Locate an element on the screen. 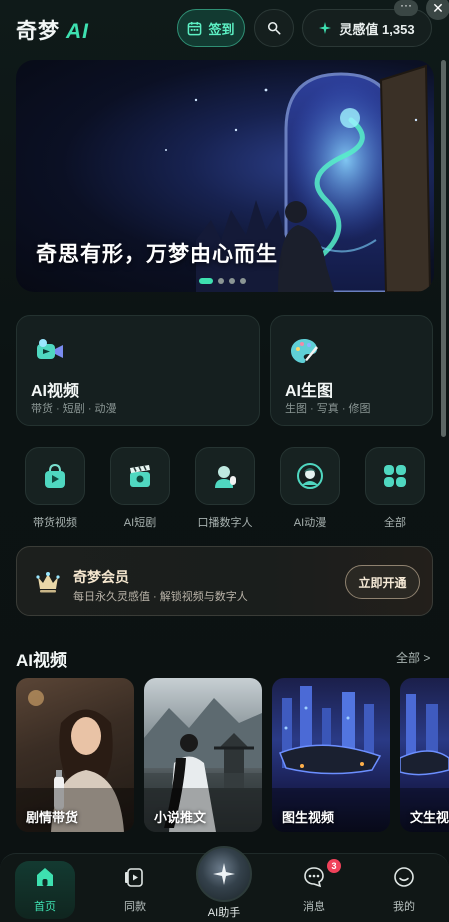  more-button: ··· is located at coordinates (406, 8).